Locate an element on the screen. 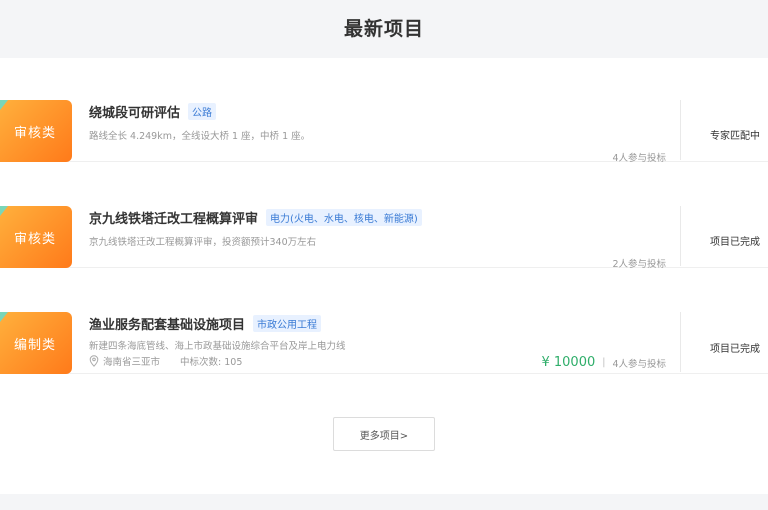  project-title: 京九线铁塔迁改工程概算评审 is located at coordinates (173, 217).